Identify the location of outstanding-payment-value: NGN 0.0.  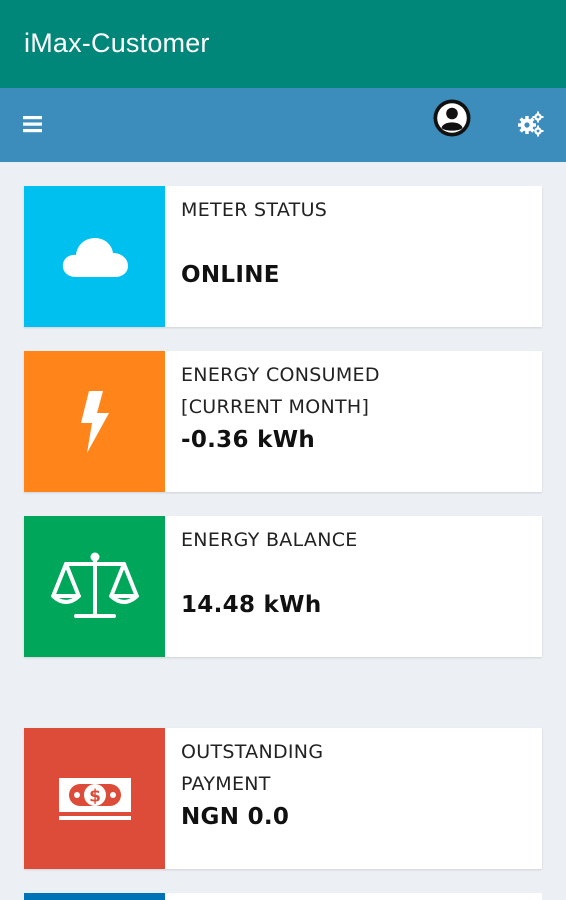
(235, 817).